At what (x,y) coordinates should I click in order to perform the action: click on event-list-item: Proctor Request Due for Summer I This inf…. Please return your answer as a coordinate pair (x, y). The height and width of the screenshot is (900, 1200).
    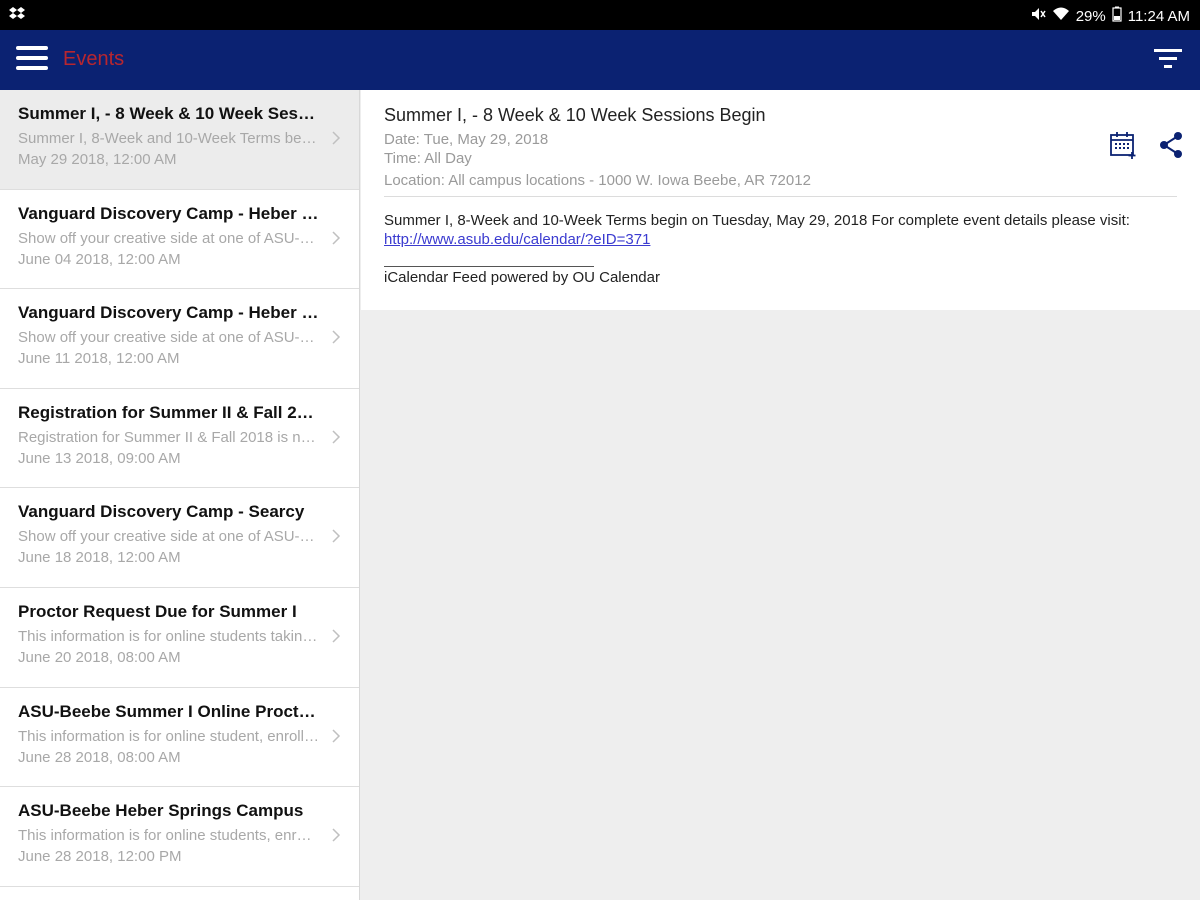
    Looking at the image, I should click on (179, 637).